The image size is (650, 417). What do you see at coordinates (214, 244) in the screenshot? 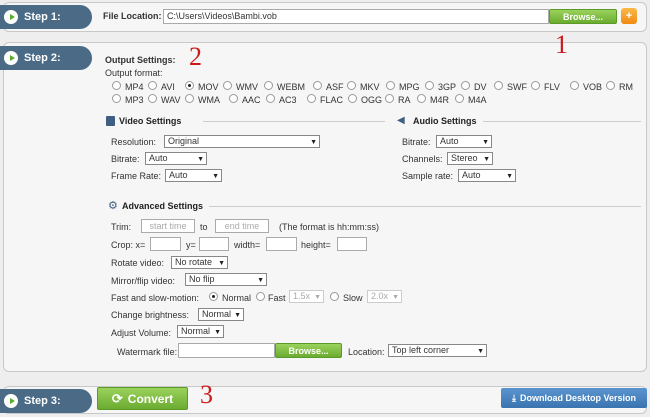
I see `crop-y-input` at bounding box center [214, 244].